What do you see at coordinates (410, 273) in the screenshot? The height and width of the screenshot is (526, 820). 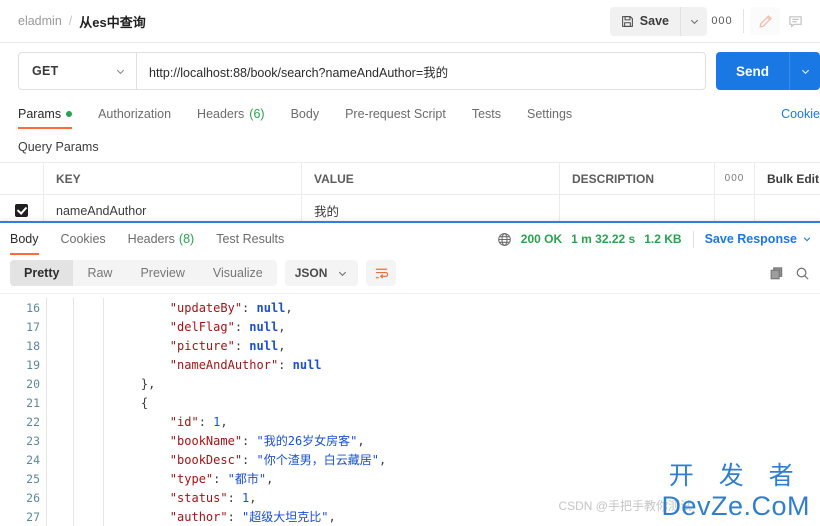 I see `response-toolbar: Pretty Raw Preview Visualize JSON` at bounding box center [410, 273].